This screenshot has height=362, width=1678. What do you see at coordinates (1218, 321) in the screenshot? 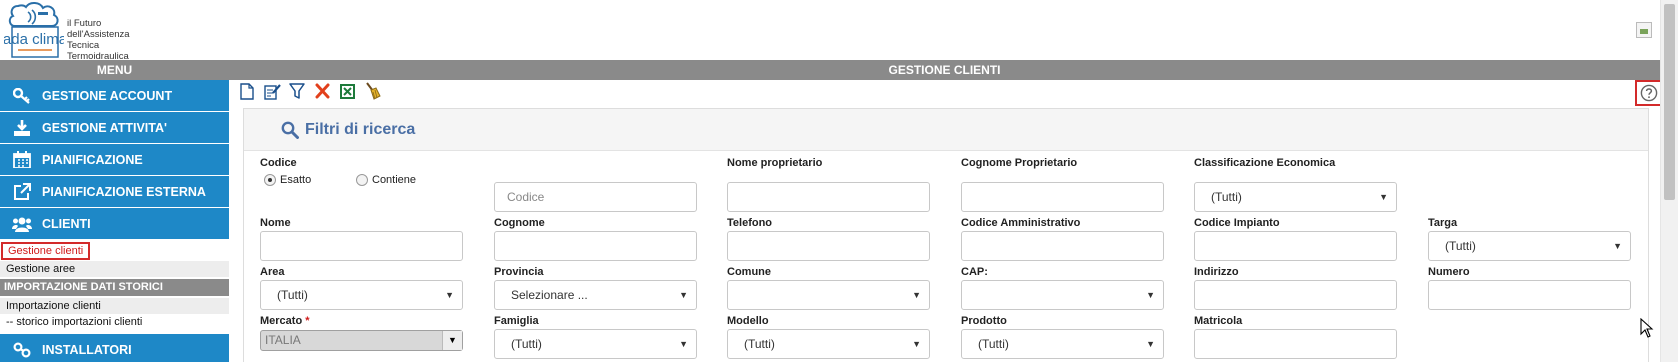
I see `matricola-label: Matricola` at bounding box center [1218, 321].